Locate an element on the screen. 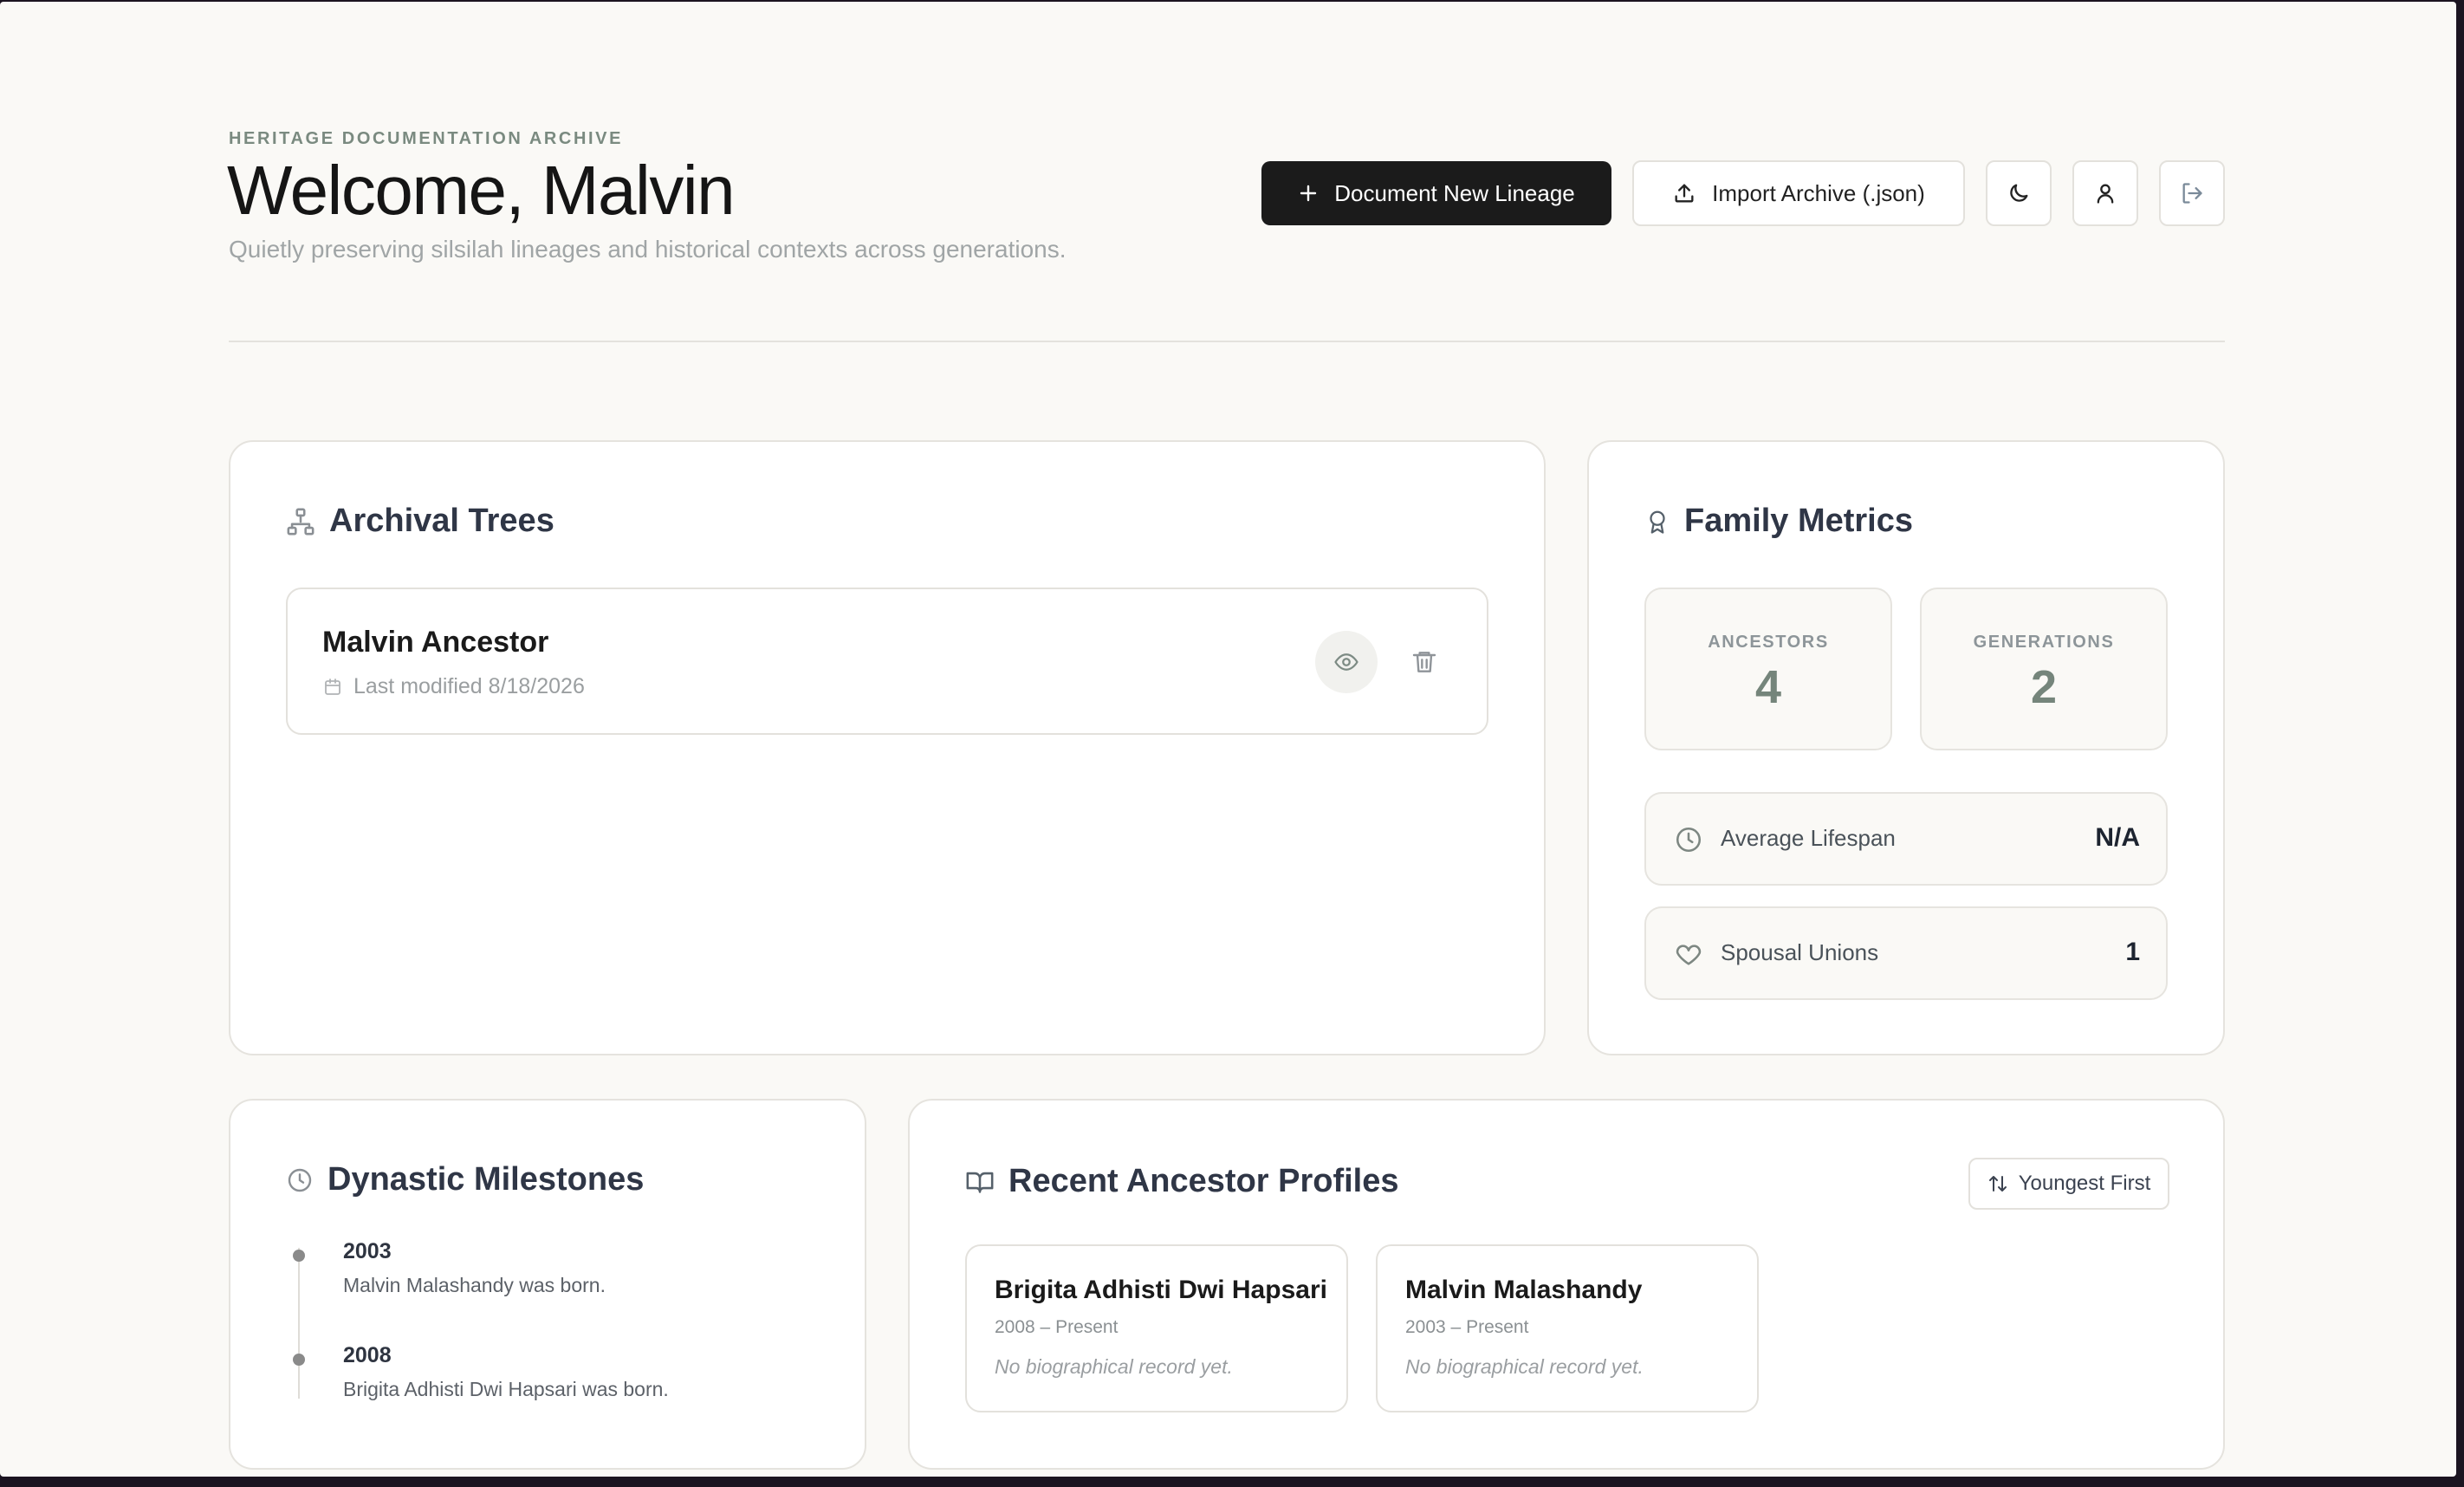 The width and height of the screenshot is (2464, 1487). document-new-lineage-button: Document New Lineage is located at coordinates (1436, 193).